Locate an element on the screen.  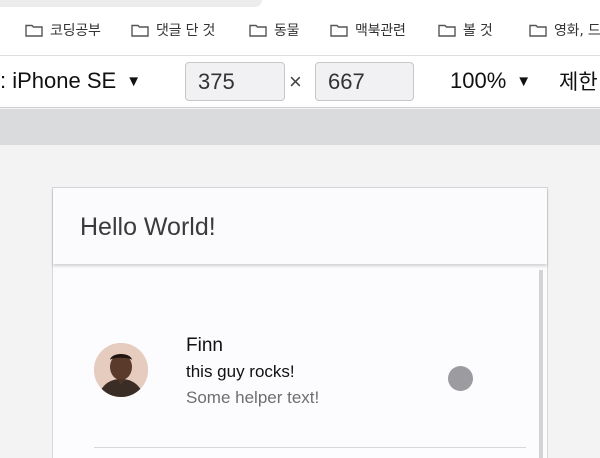
zoom-value: 100% is located at coordinates (478, 80).